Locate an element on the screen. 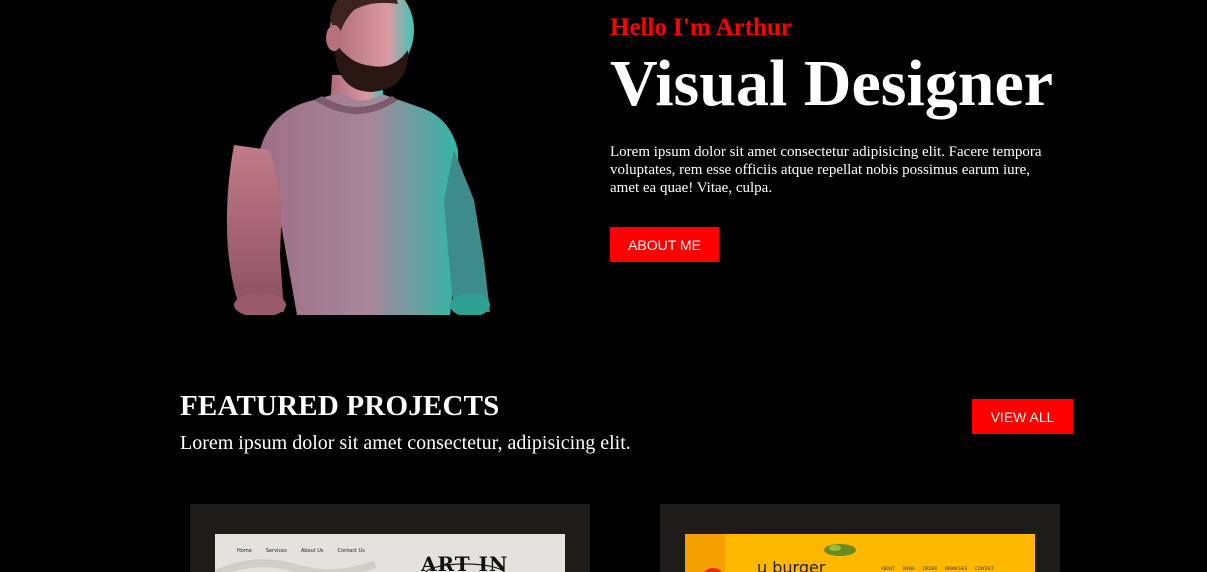  hero-portrait-image is located at coordinates (357, 157).